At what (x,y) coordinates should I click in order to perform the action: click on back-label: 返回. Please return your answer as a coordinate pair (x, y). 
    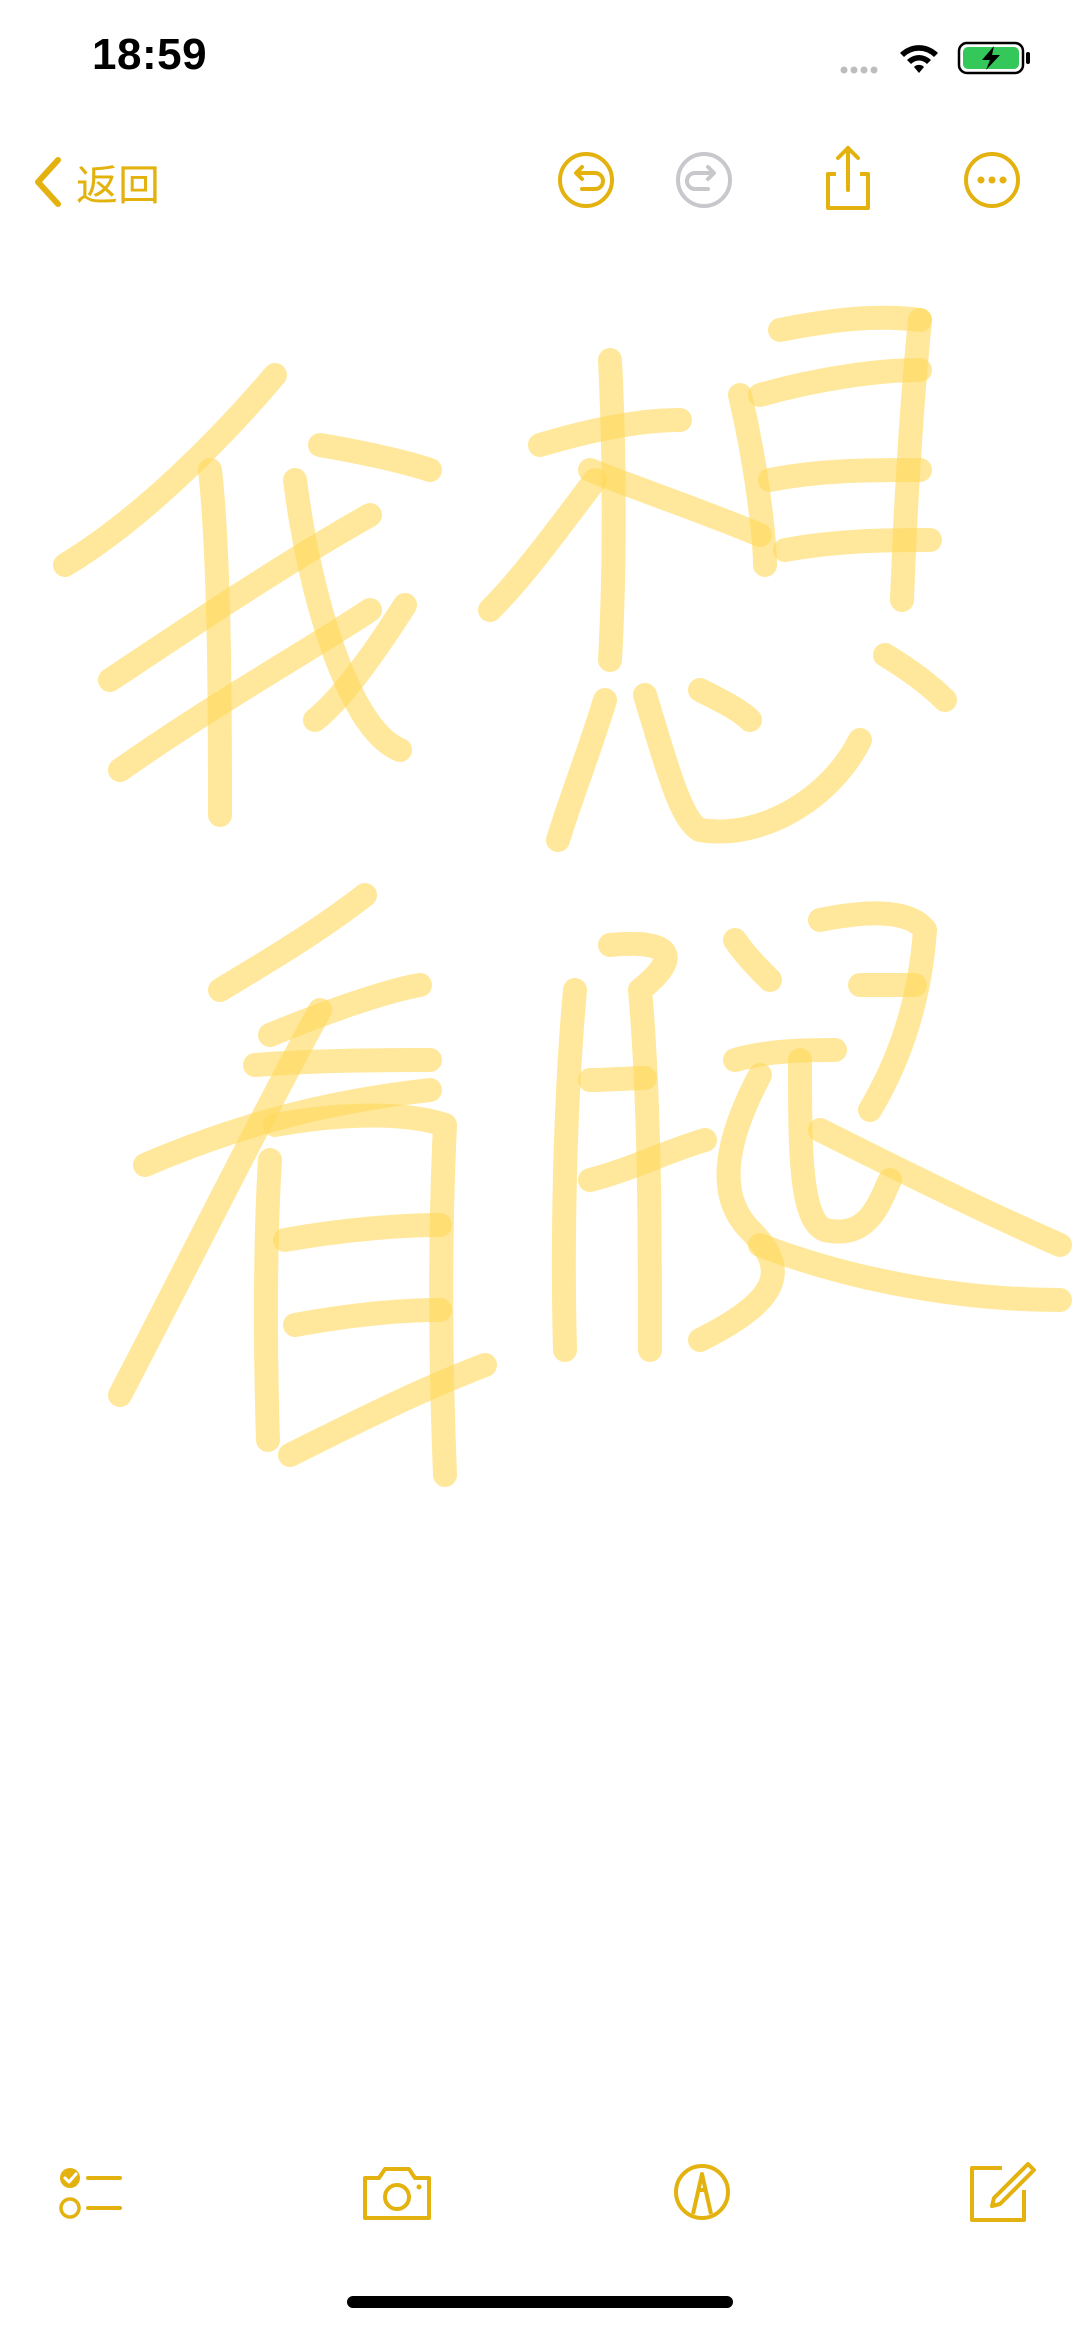
    Looking at the image, I should click on (118, 185).